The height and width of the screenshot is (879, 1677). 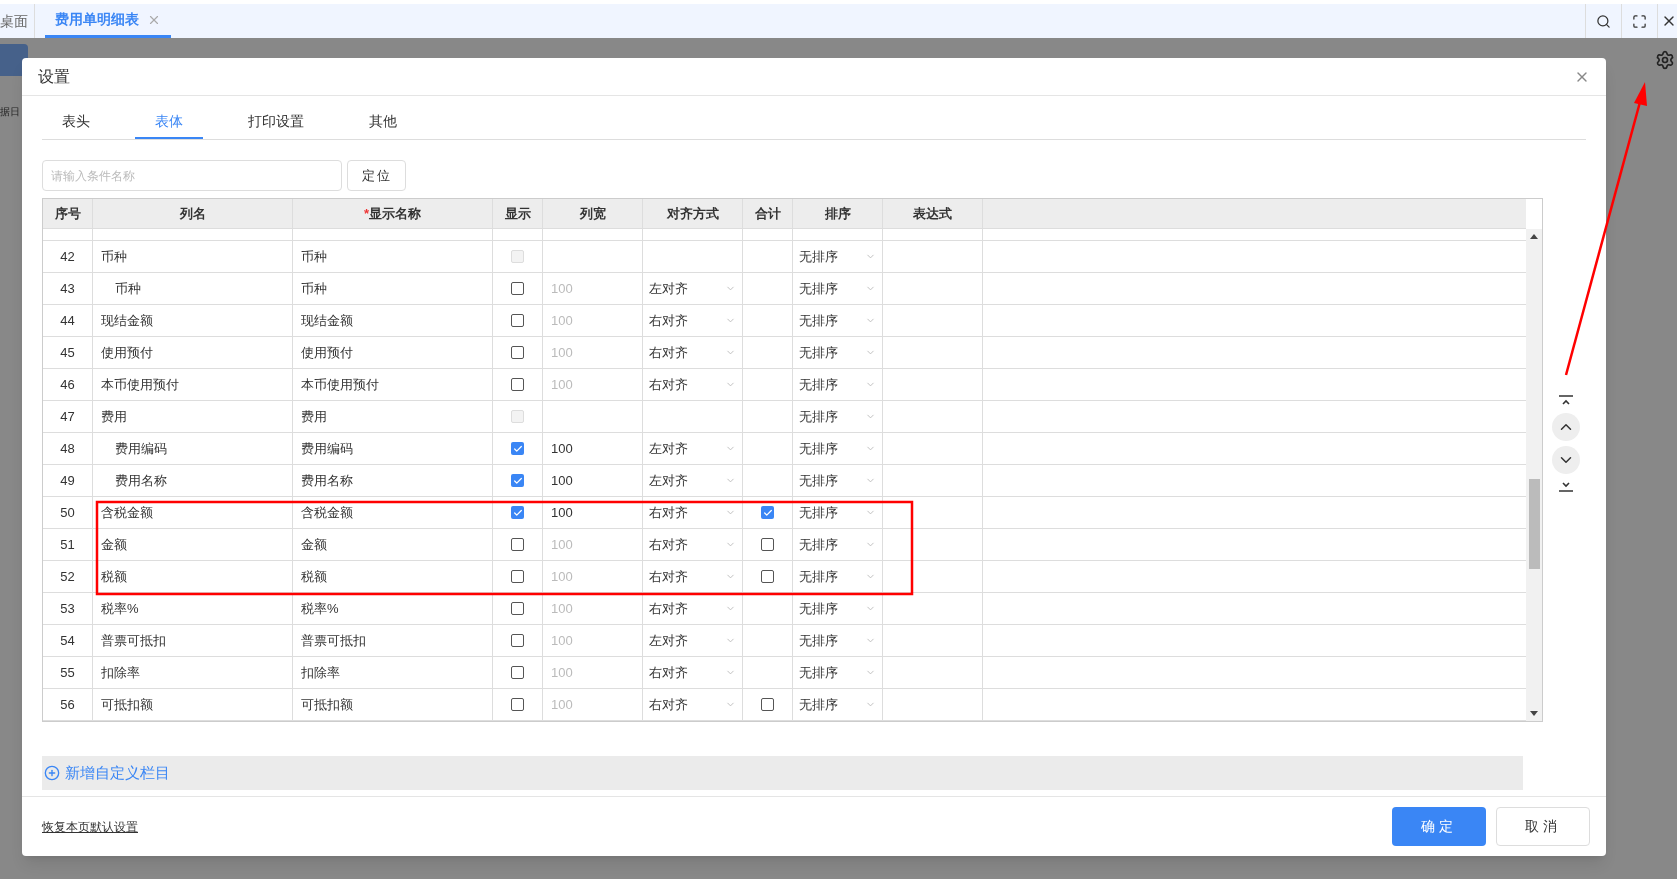 What do you see at coordinates (67, 384) in the screenshot?
I see `row-number: 46` at bounding box center [67, 384].